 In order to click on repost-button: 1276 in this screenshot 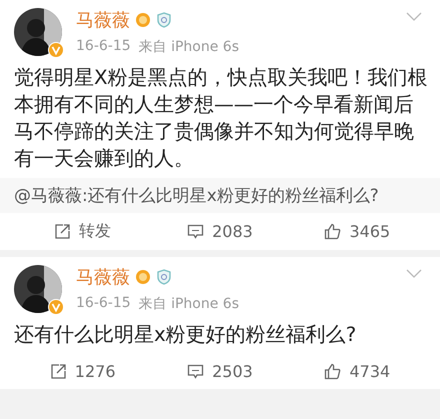, I will do `click(83, 371)`.